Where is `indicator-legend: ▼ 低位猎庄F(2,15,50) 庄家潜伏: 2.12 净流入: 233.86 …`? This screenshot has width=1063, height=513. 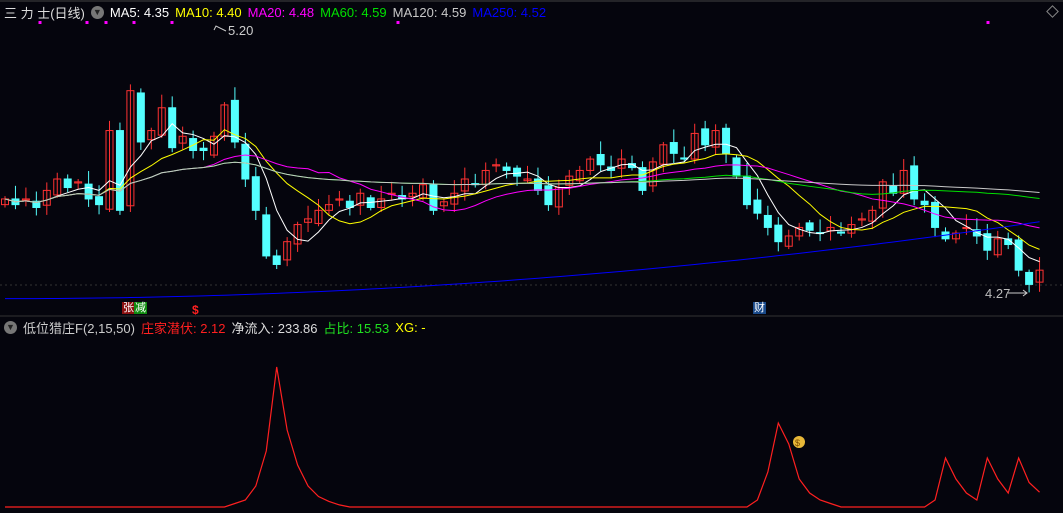
indicator-legend: ▼ 低位猎庄F(2,15,50) 庄家潜伏: 2.12 净流入: 233.86 … is located at coordinates (215, 327).